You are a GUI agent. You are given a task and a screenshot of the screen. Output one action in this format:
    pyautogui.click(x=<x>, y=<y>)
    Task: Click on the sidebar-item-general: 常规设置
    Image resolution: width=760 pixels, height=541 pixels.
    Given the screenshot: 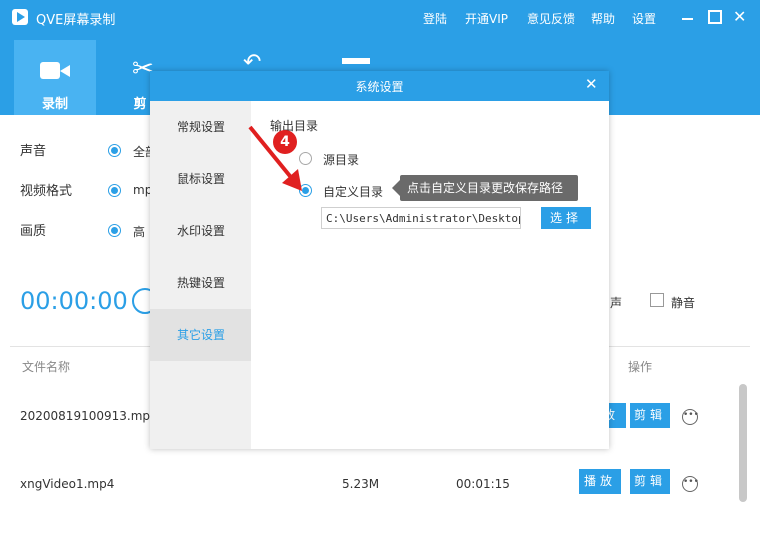 What is the action you would take?
    pyautogui.click(x=200, y=127)
    